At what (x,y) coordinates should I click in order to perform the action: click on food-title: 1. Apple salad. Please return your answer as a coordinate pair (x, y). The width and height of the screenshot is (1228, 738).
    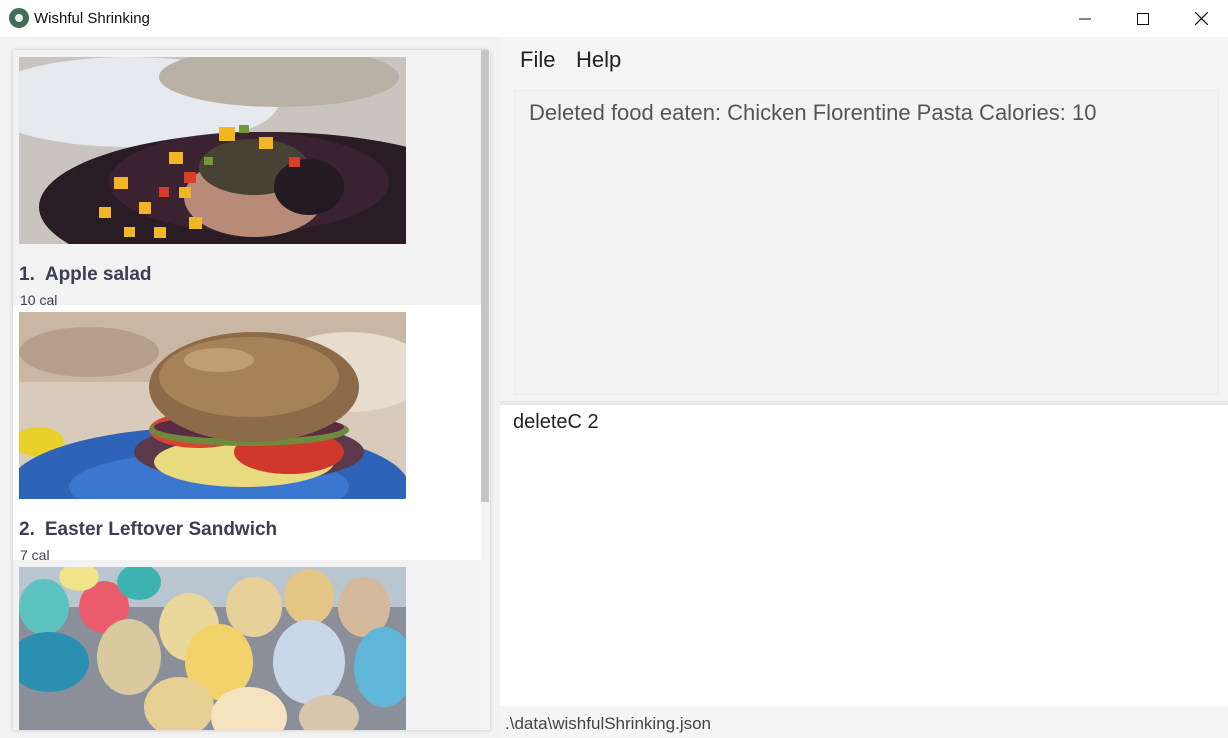
    Looking at the image, I should click on (85, 275).